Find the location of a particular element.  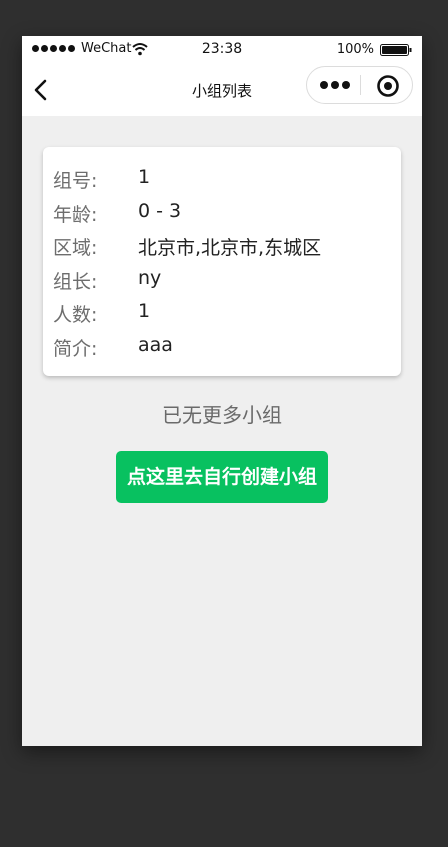

field-row-region: 区域: 北京市,北京市,东城区 is located at coordinates (222, 247).